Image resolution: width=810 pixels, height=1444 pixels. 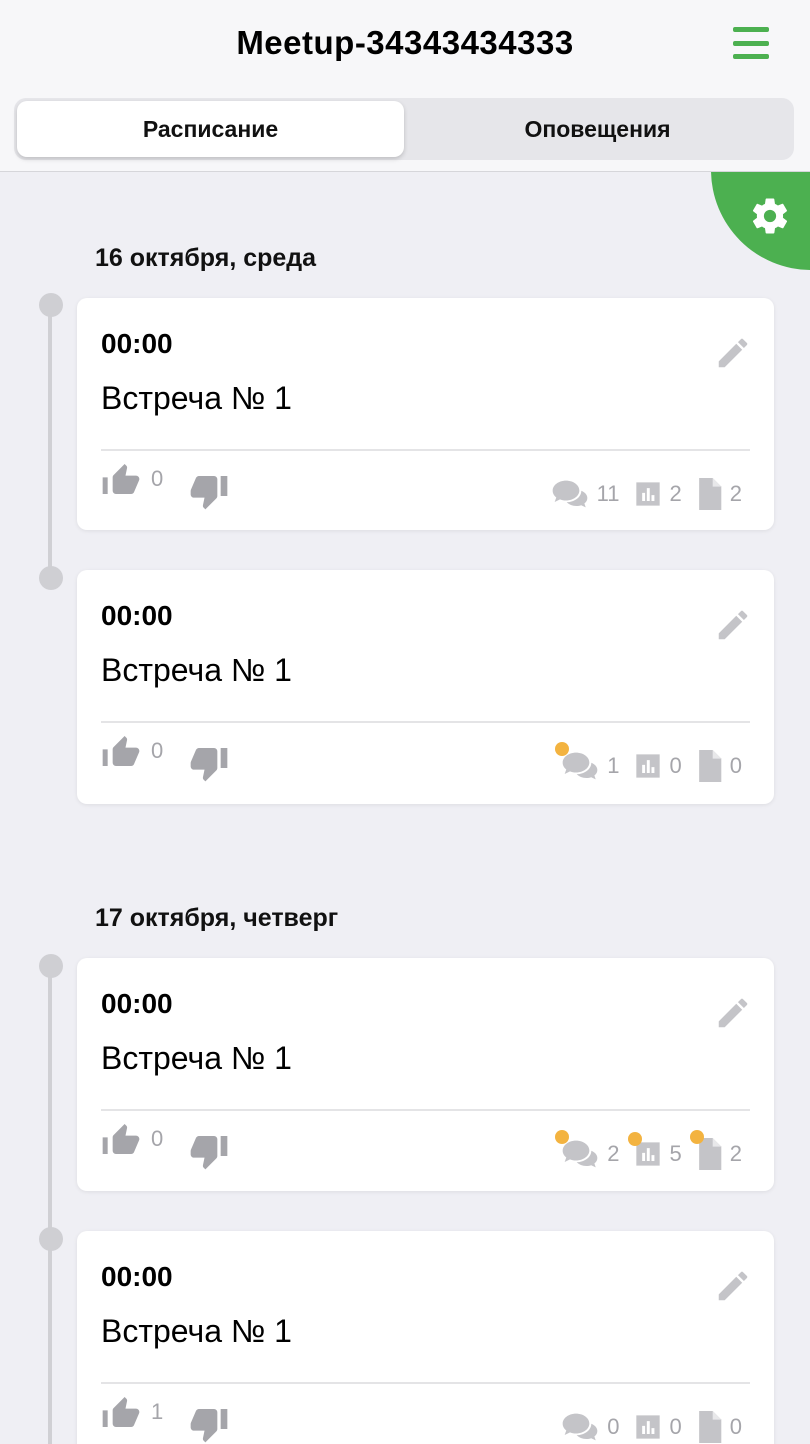 What do you see at coordinates (210, 129) in the screenshot?
I see `tab-schedule: Расписание` at bounding box center [210, 129].